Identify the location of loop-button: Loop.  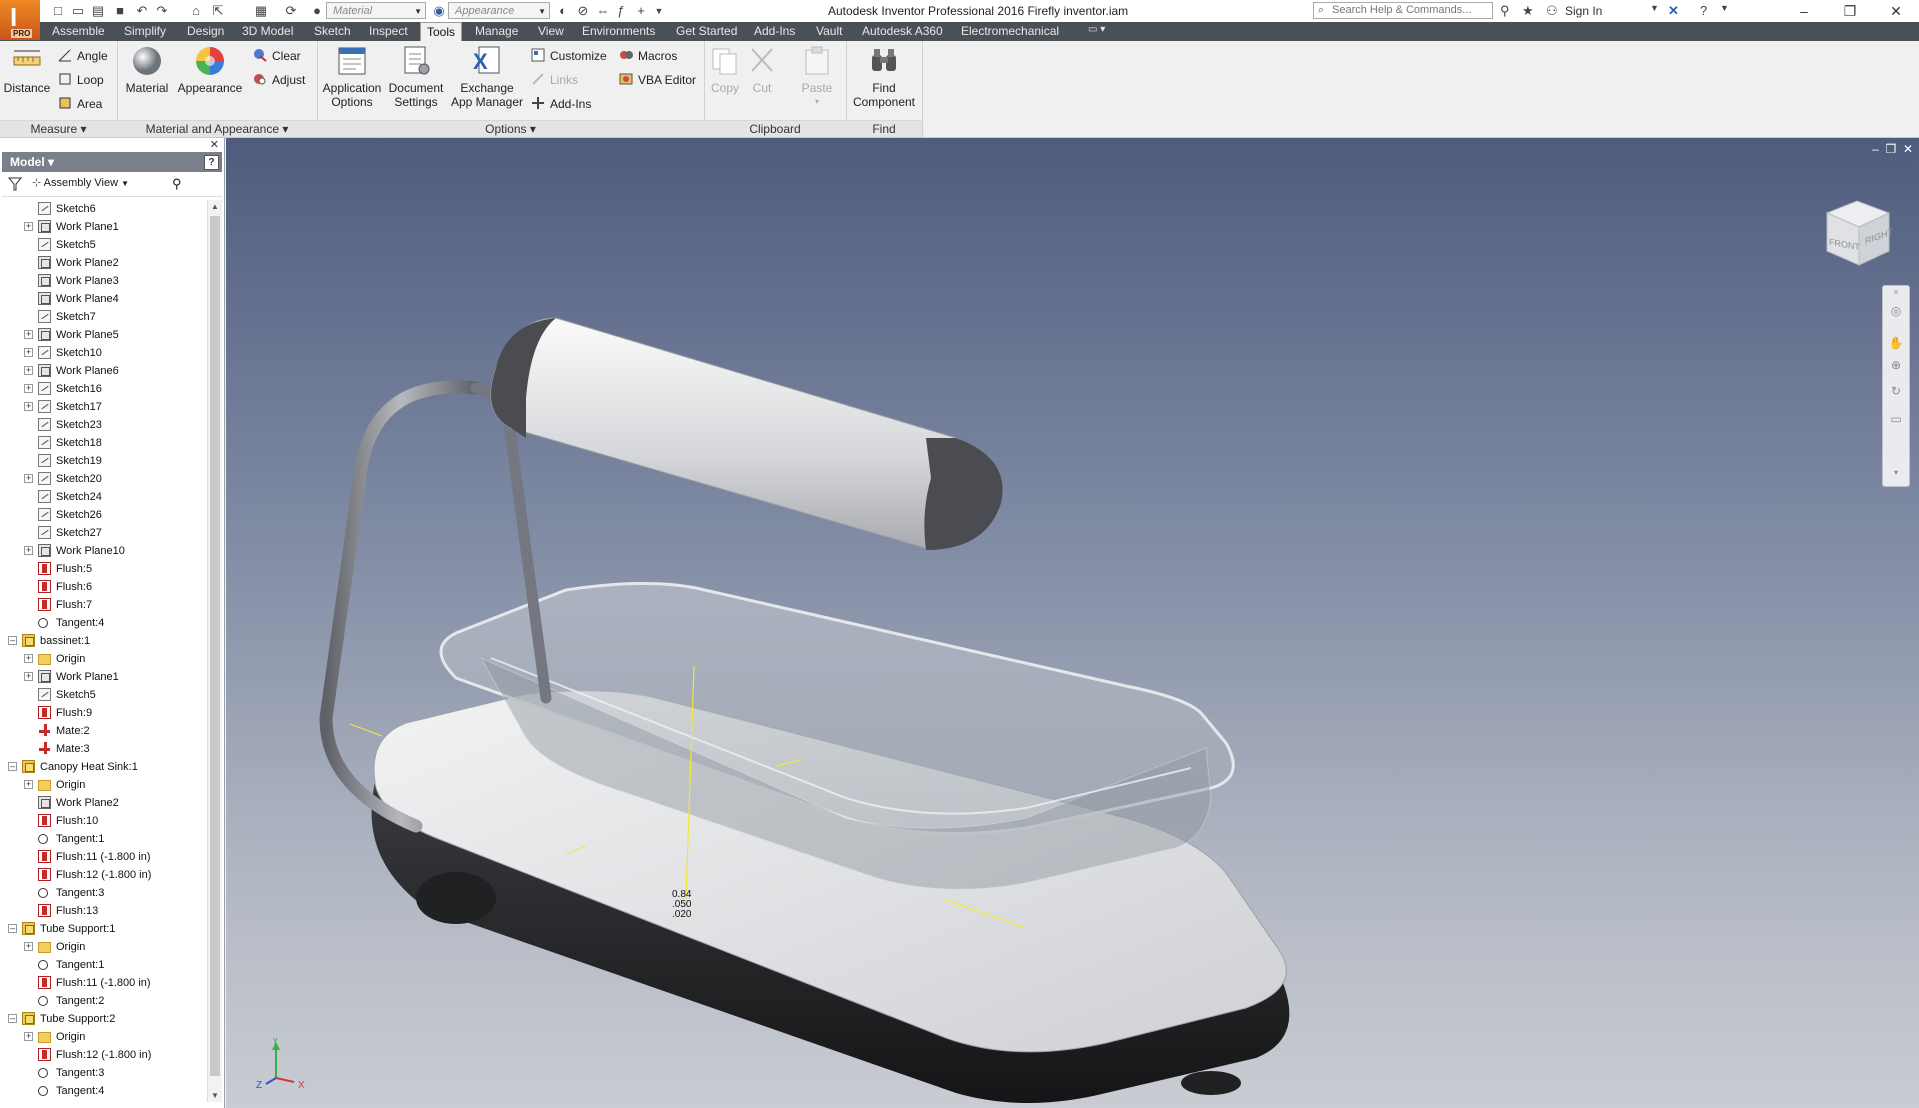
(81, 80).